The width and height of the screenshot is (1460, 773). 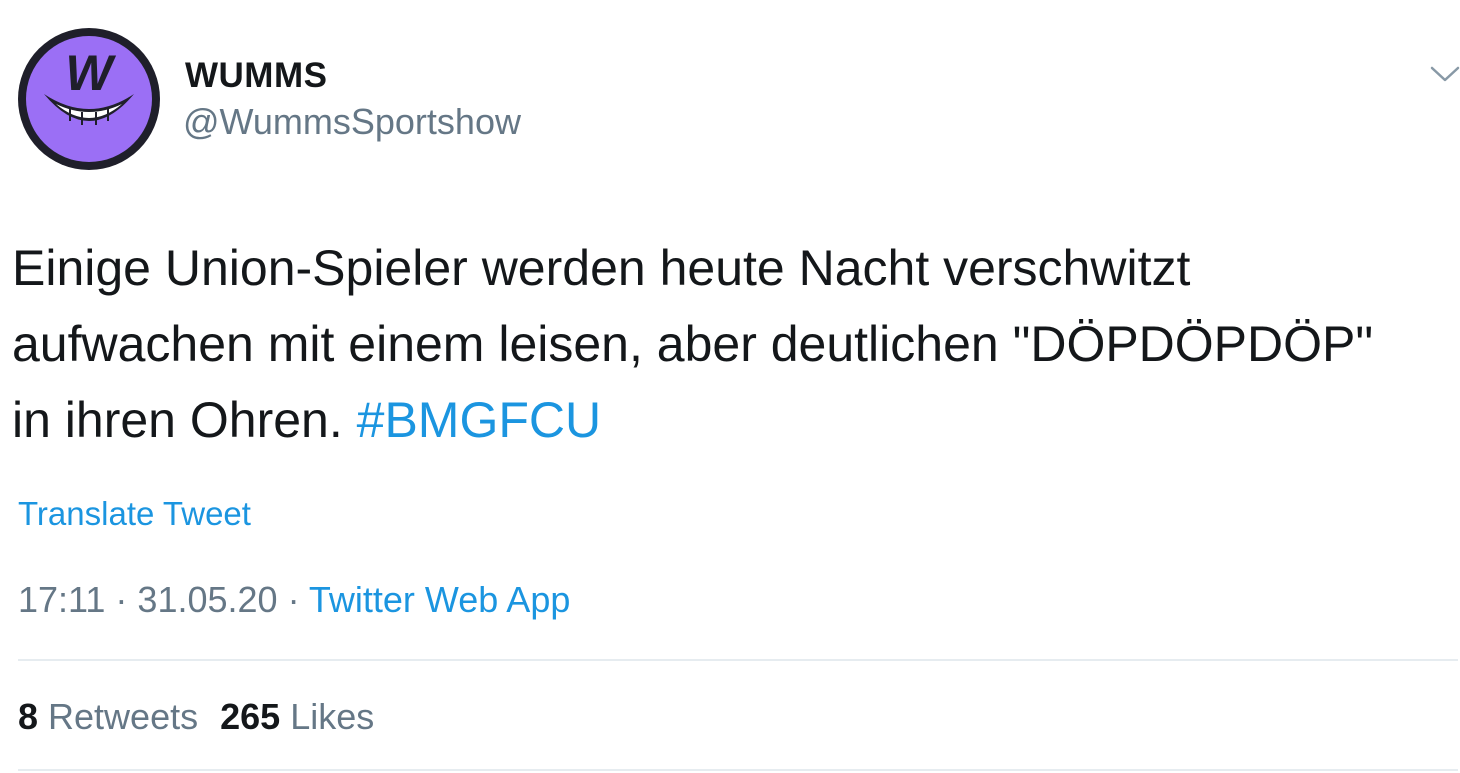 I want to click on translate-tweet-link: Translate Tweet, so click(x=134, y=514).